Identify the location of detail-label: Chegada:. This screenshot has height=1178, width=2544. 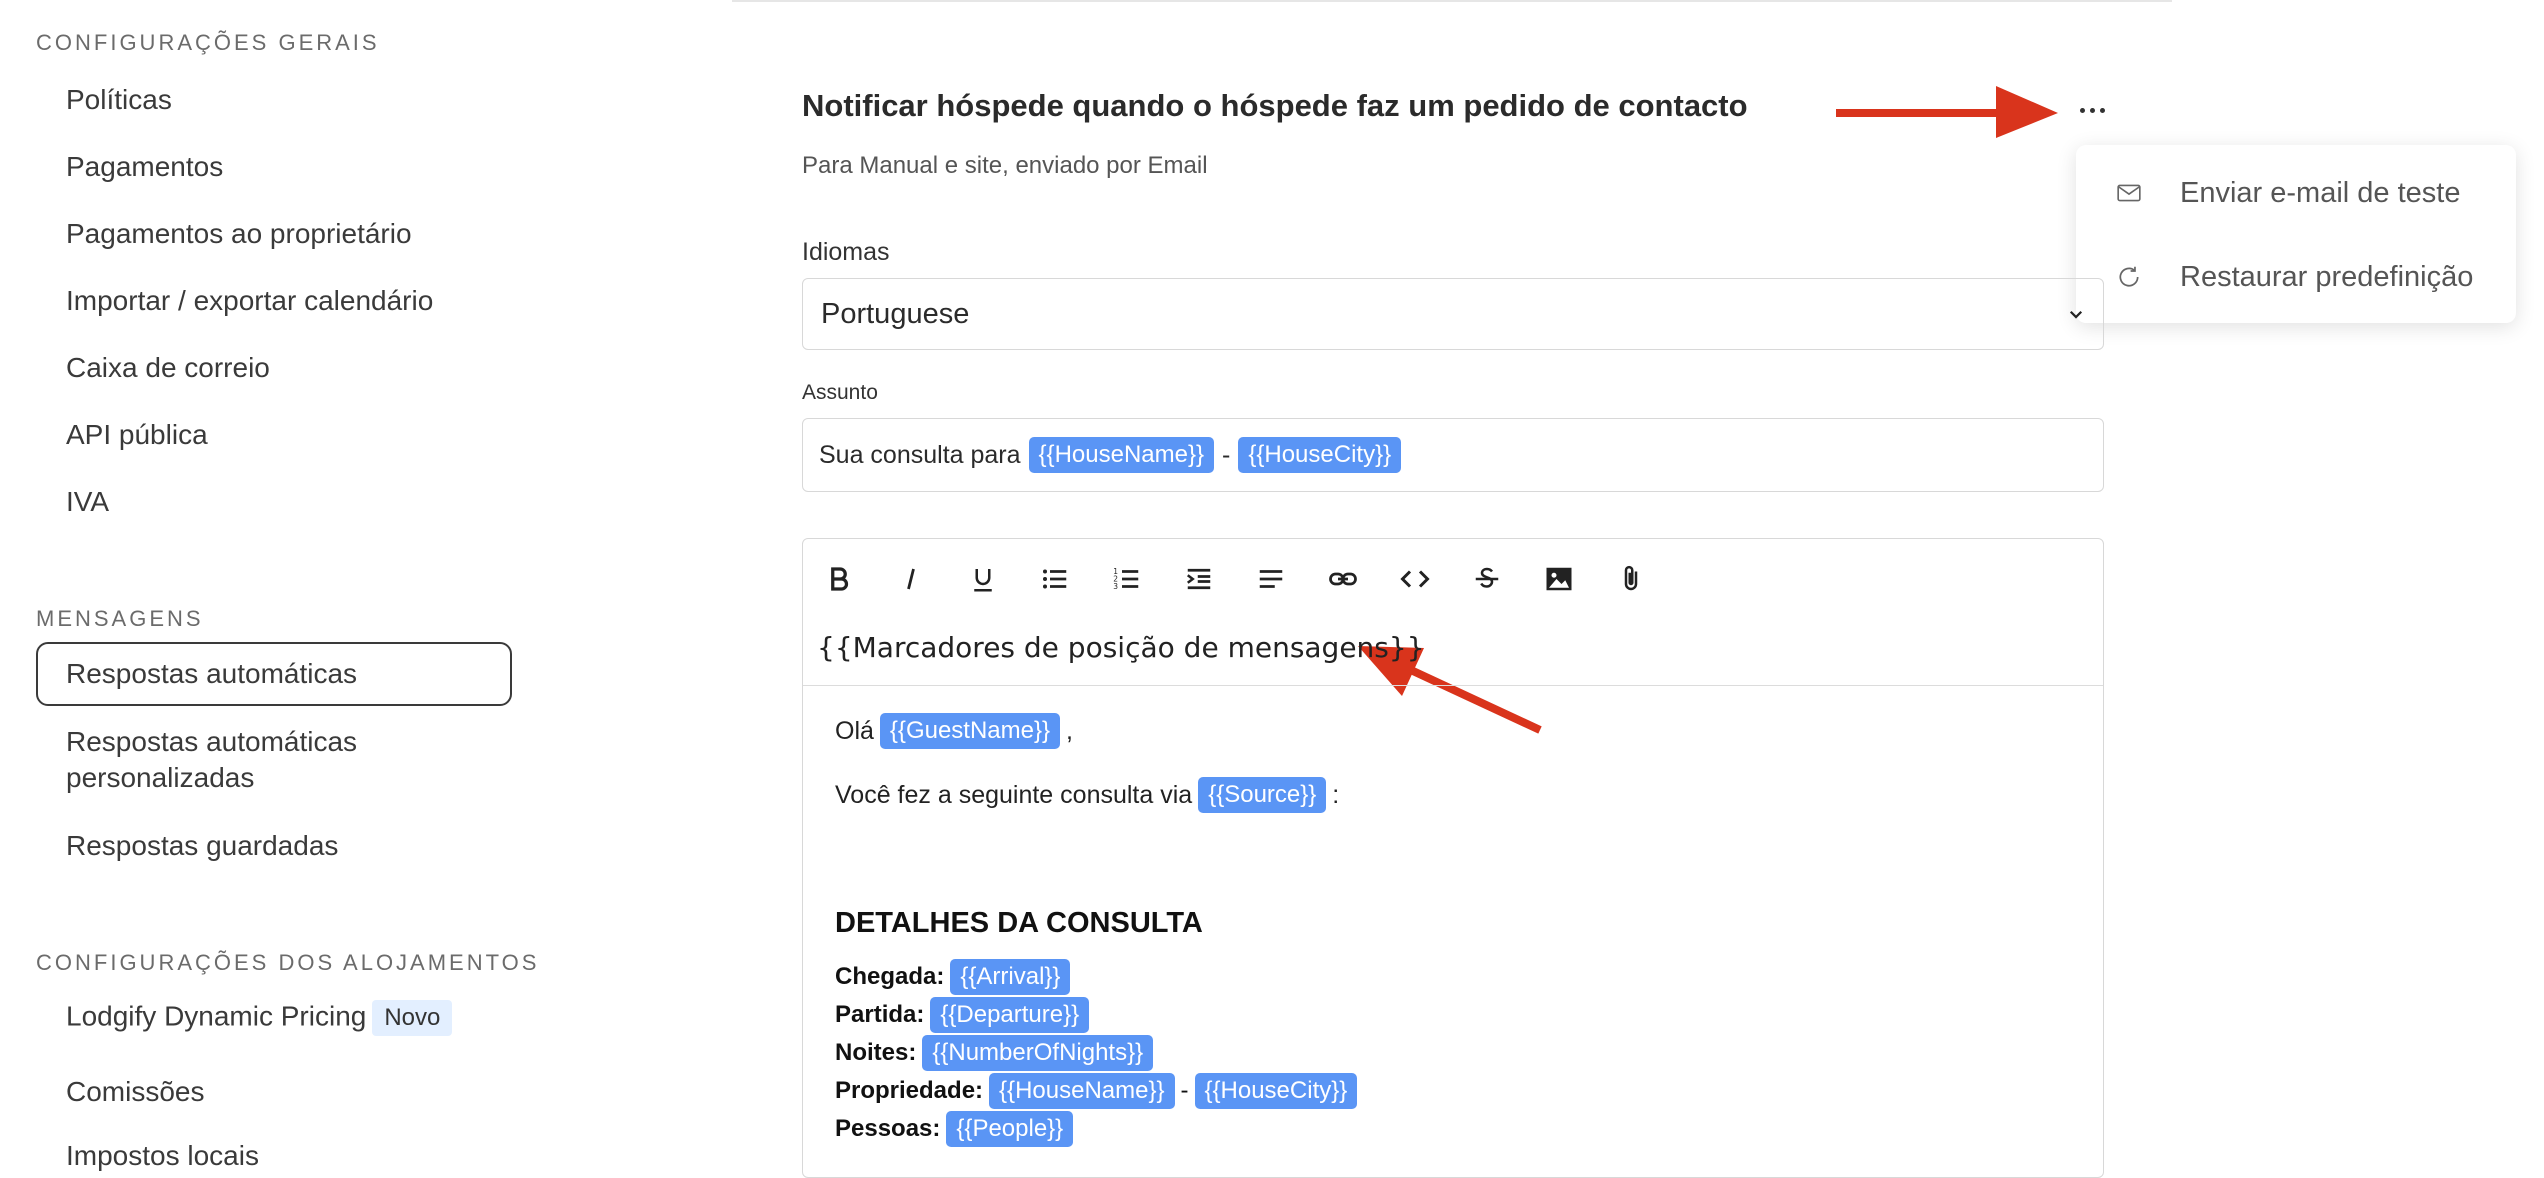
(890, 976).